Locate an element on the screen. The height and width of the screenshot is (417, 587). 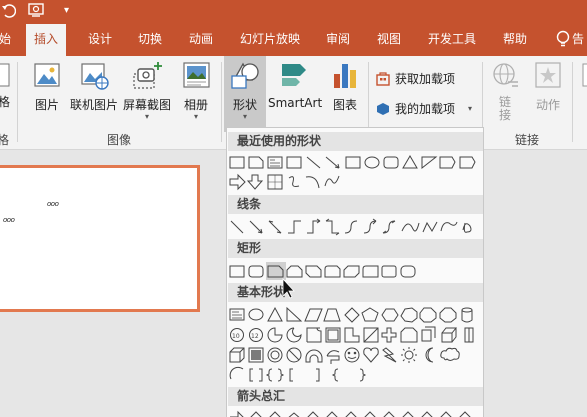
undo-icon is located at coordinates (9, 13).